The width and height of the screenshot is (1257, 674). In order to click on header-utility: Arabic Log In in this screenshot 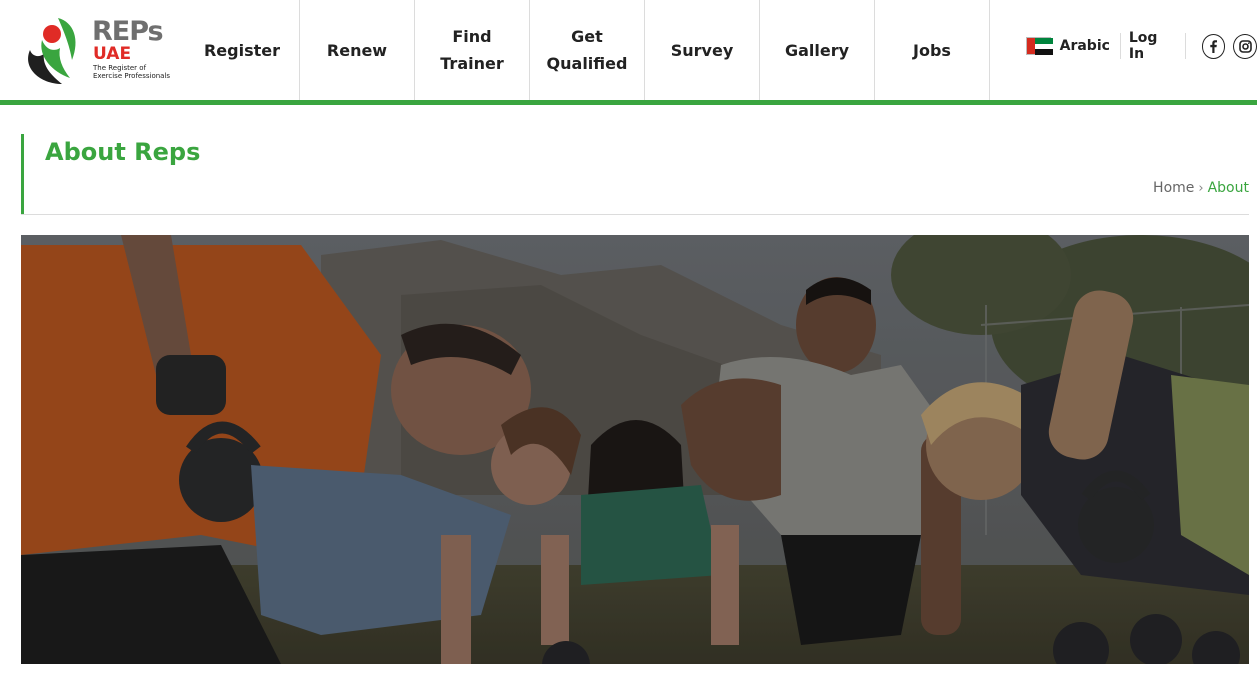, I will do `click(1141, 46)`.